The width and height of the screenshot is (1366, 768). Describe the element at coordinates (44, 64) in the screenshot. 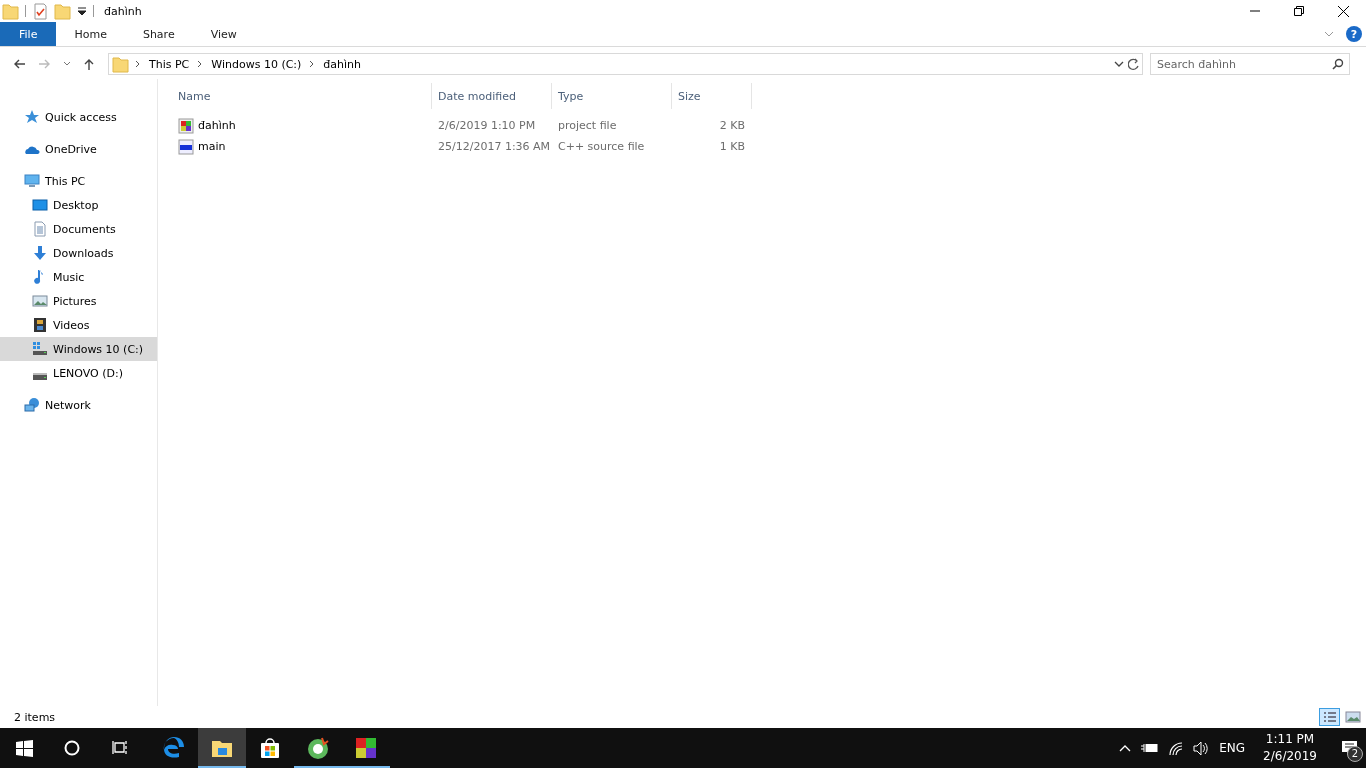

I see `forward-arrow-icon` at that location.